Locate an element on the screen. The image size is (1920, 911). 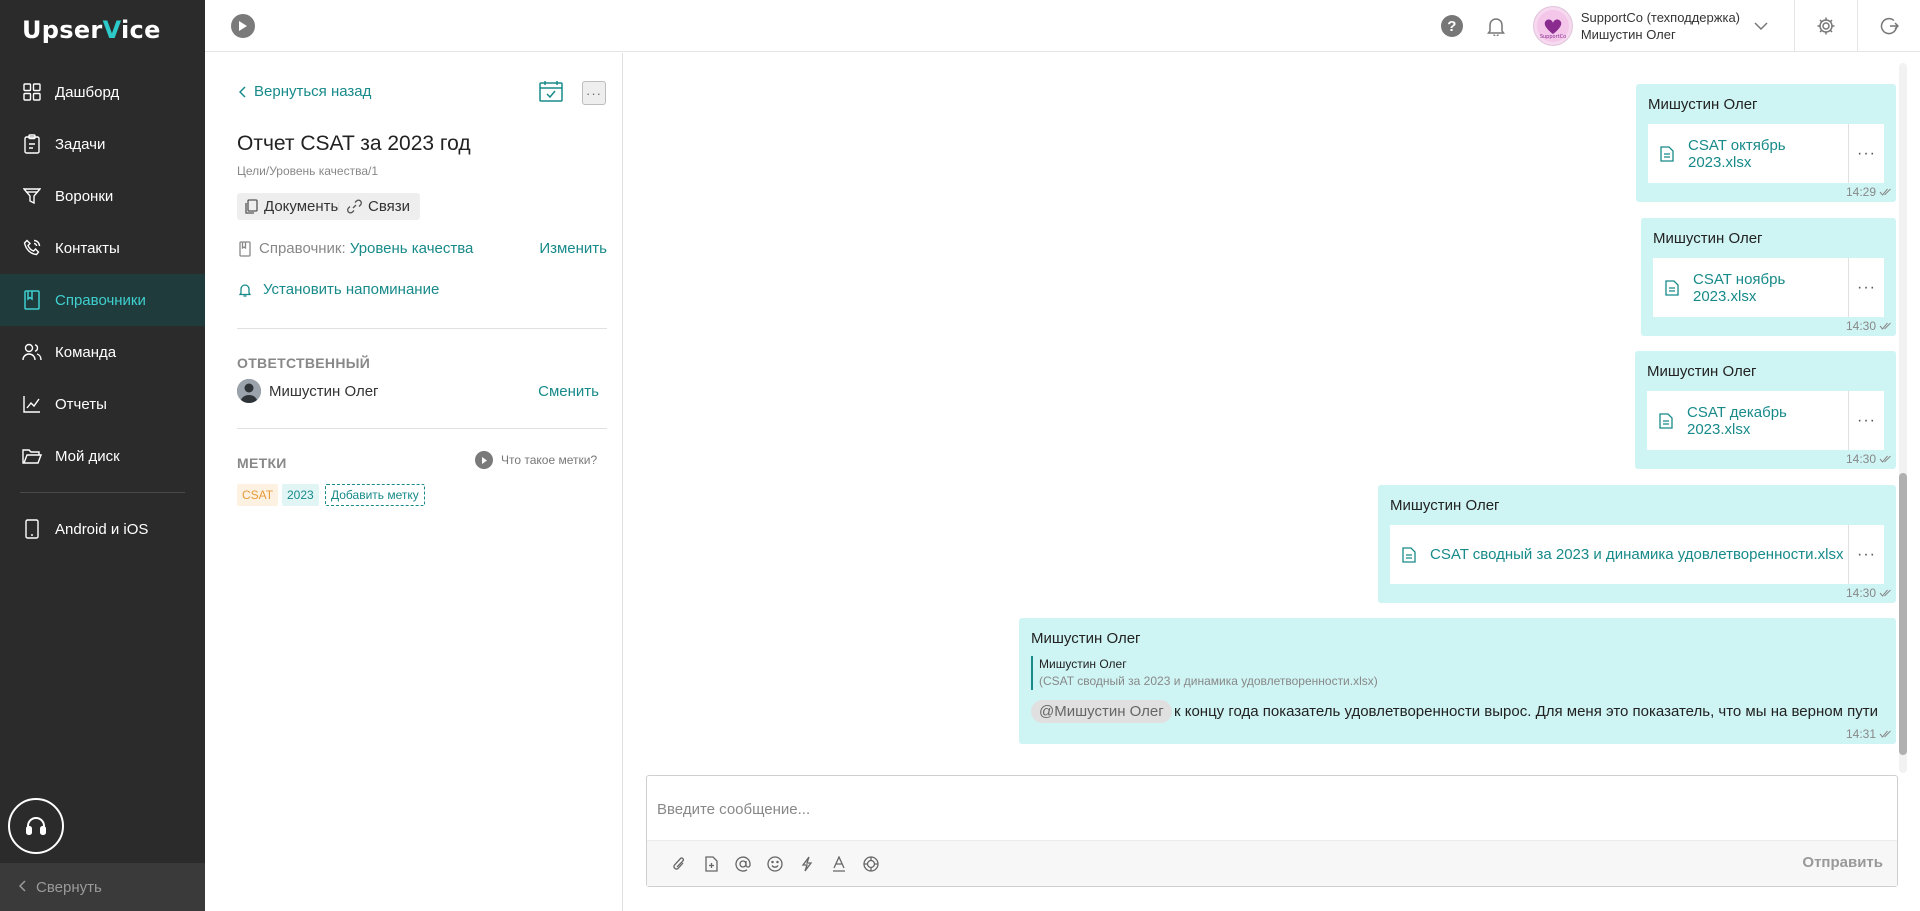
file-attachment: CSAT октябрь 2023.xlsx ··· is located at coordinates (1766, 153).